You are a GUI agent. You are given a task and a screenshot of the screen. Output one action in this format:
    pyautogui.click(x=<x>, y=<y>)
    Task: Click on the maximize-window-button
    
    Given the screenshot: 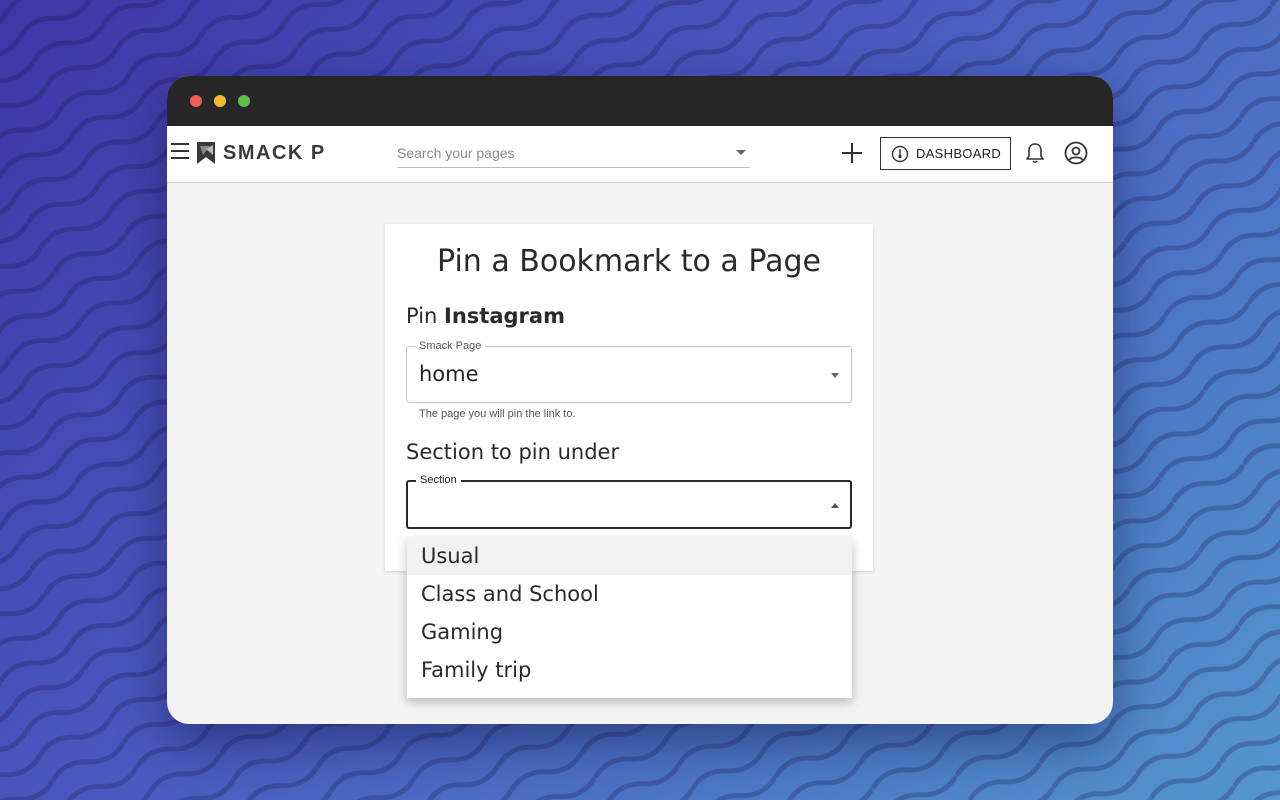 What is the action you would take?
    pyautogui.click(x=244, y=101)
    